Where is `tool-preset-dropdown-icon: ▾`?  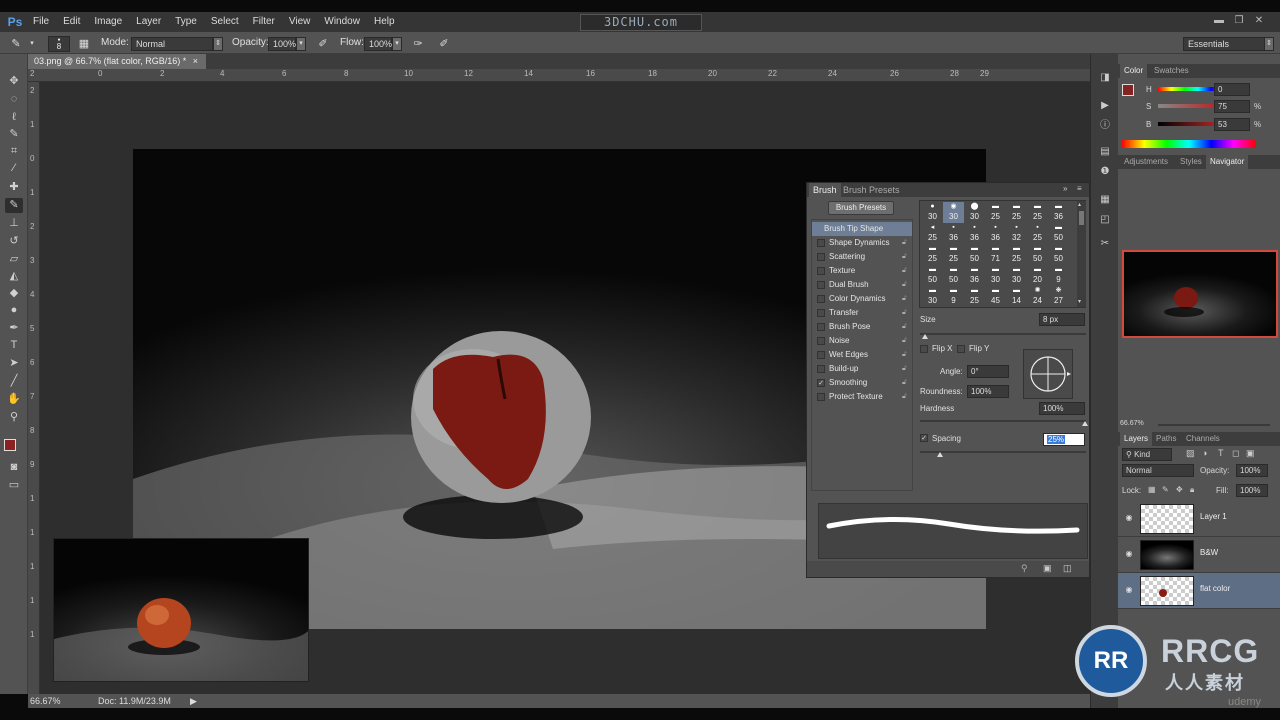 tool-preset-dropdown-icon: ▾ is located at coordinates (32, 44).